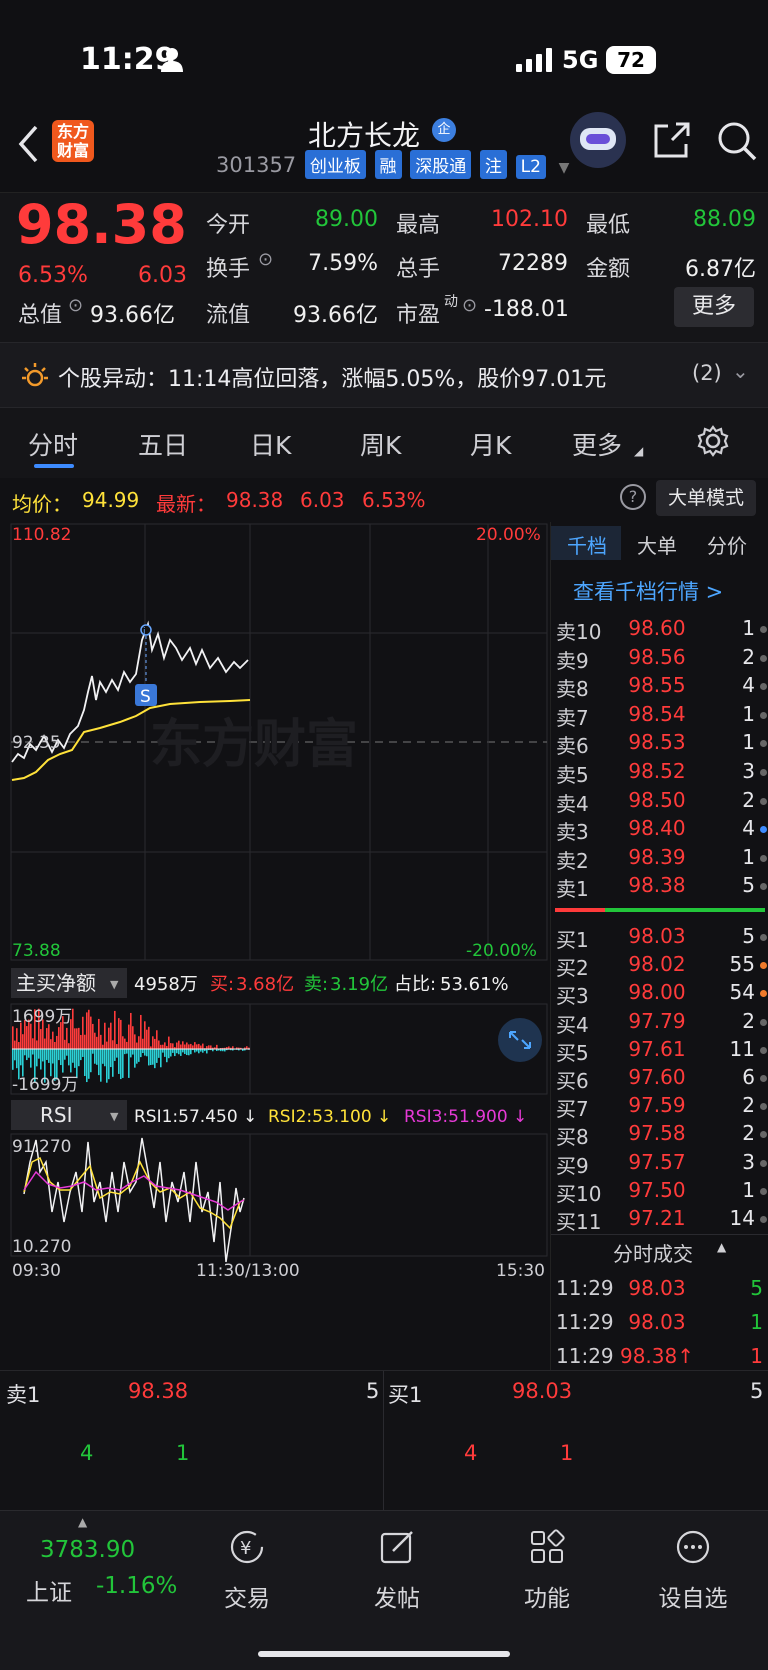 The image size is (768, 1670). What do you see at coordinates (29, 144) in the screenshot?
I see `back-icon` at bounding box center [29, 144].